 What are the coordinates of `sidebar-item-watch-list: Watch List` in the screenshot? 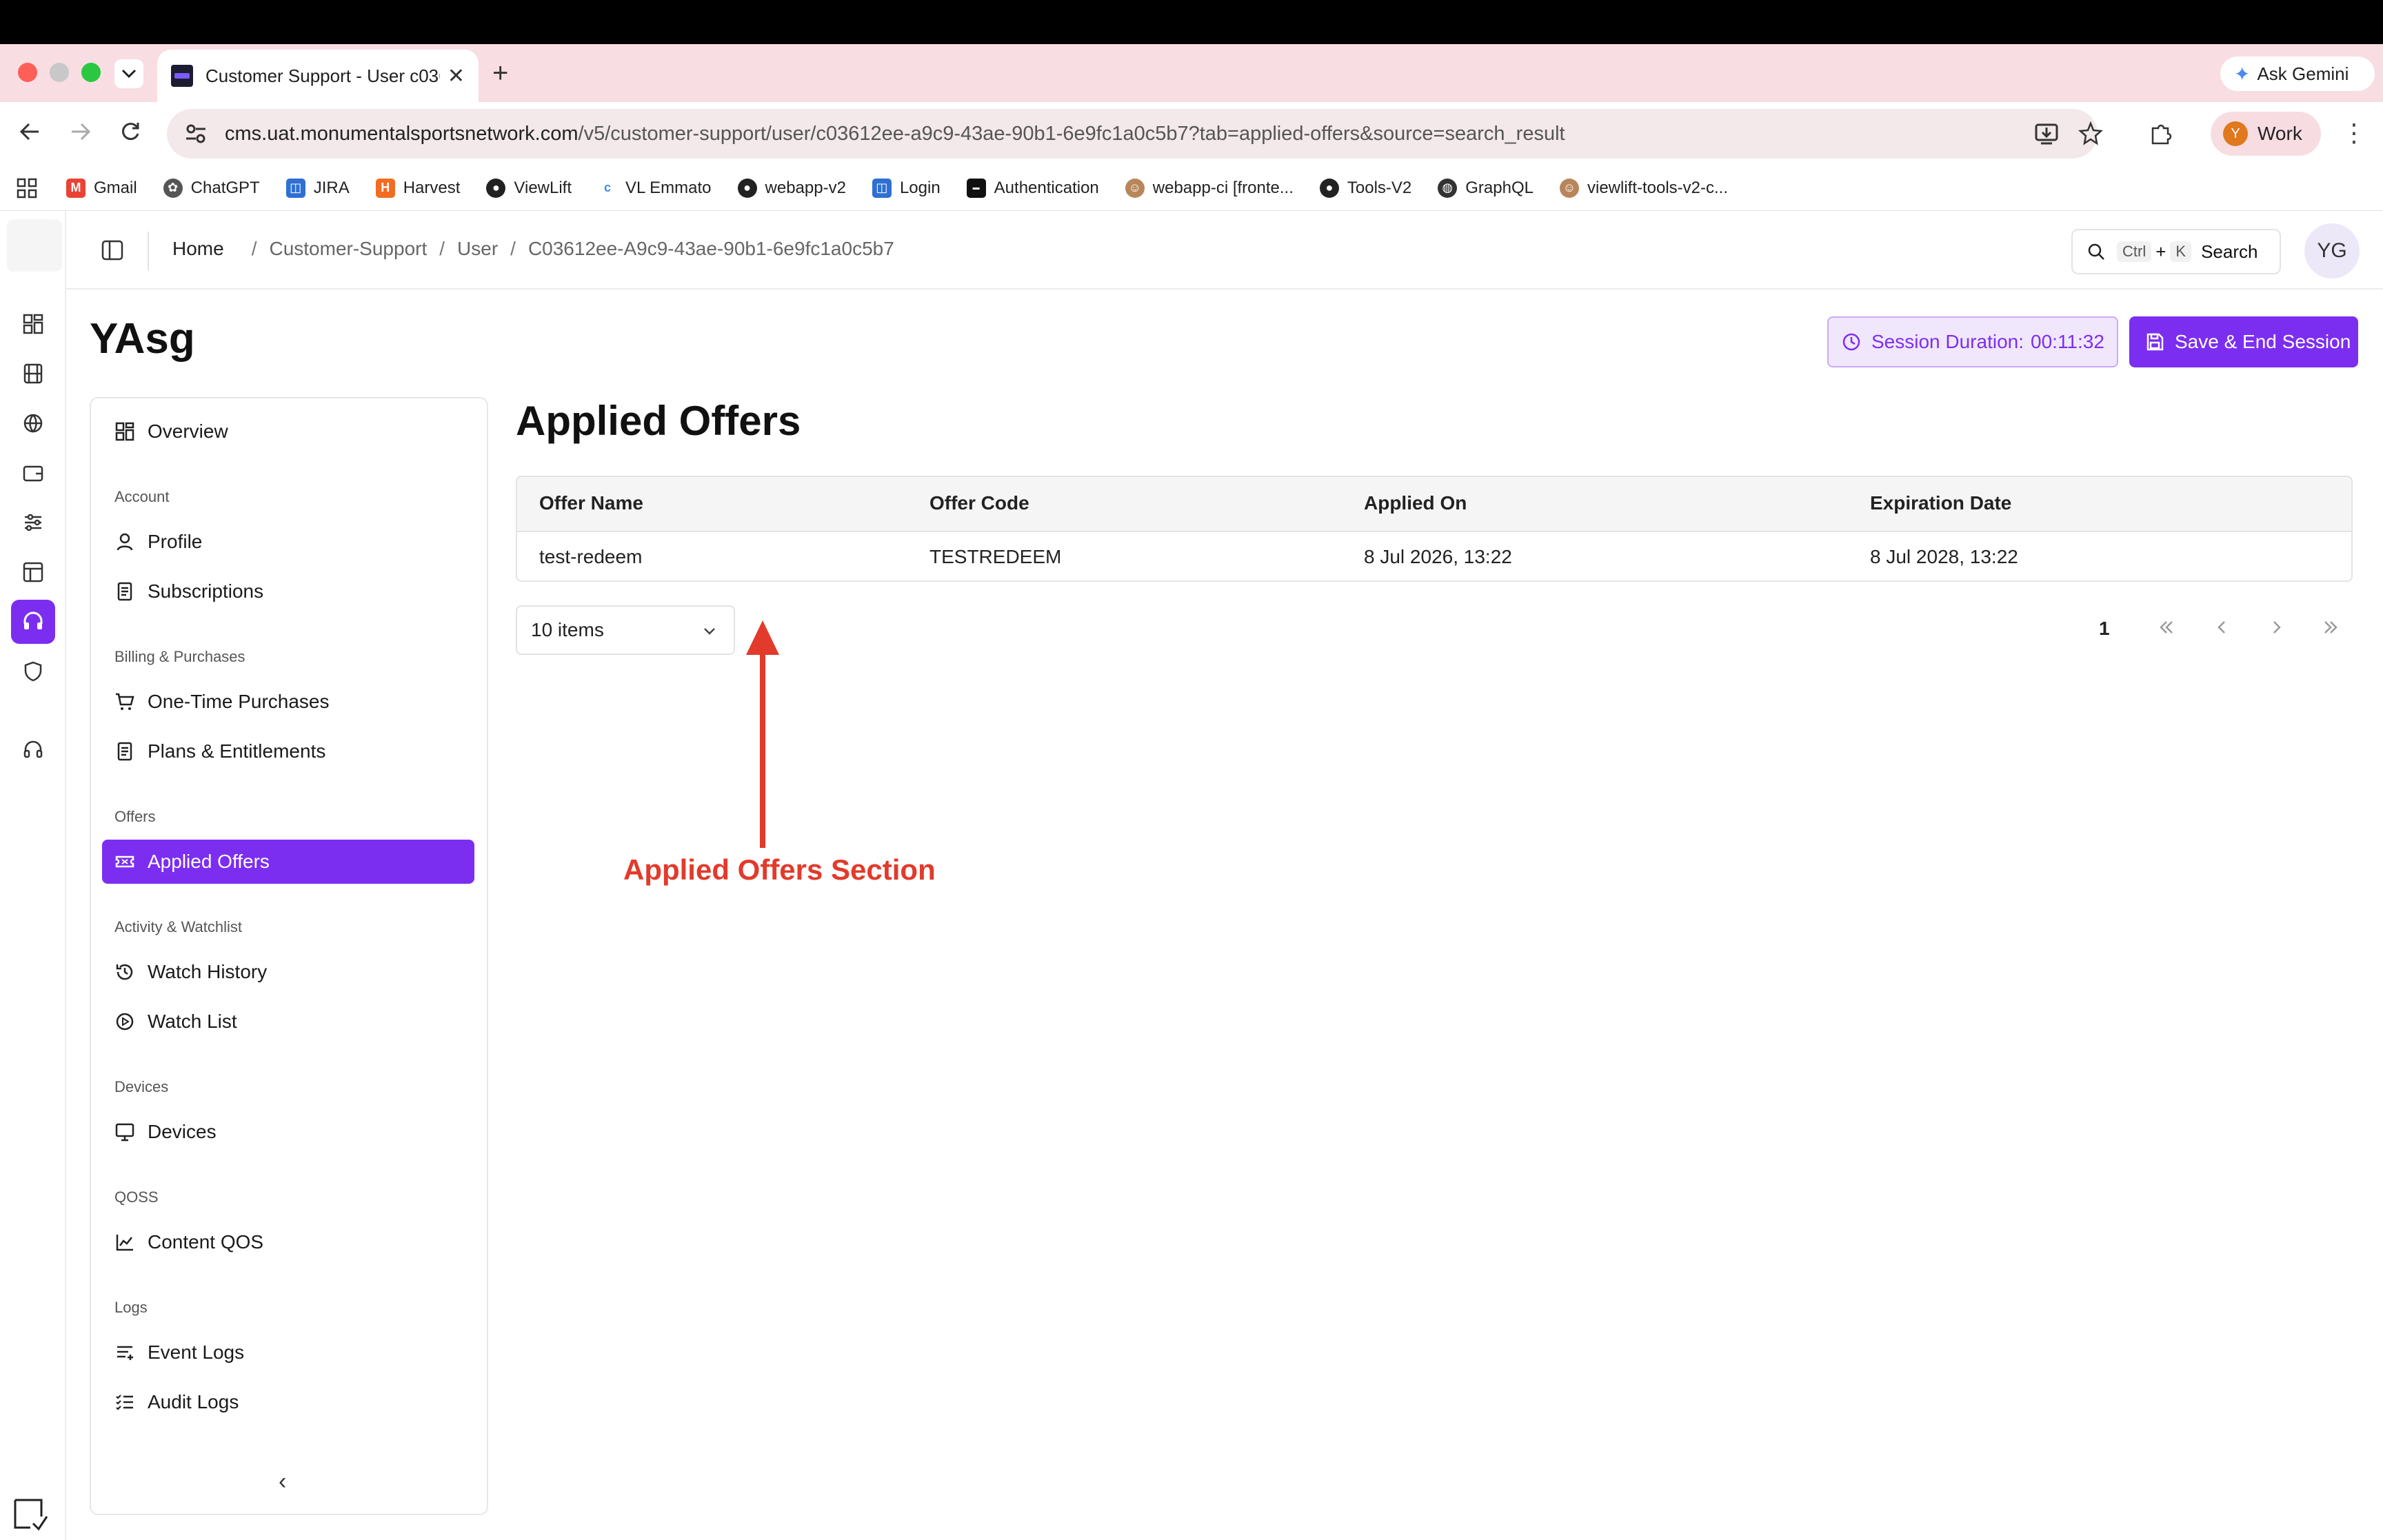 It's located at (288, 1022).